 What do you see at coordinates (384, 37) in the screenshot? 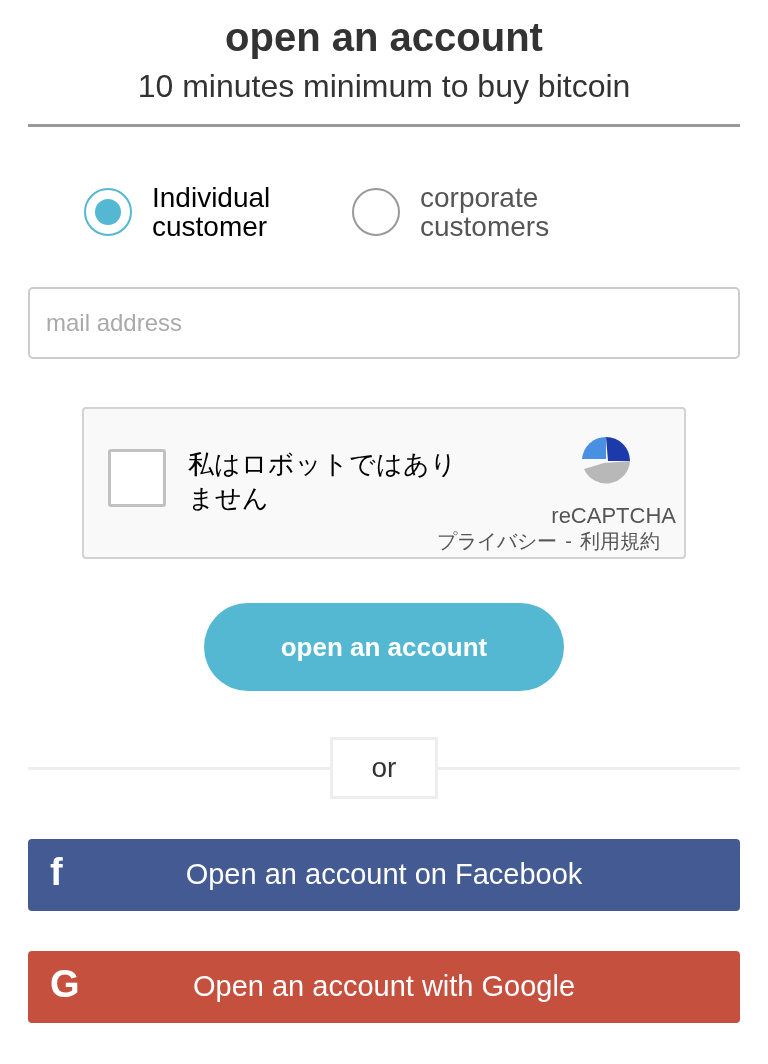
I see `page-title: open an account` at bounding box center [384, 37].